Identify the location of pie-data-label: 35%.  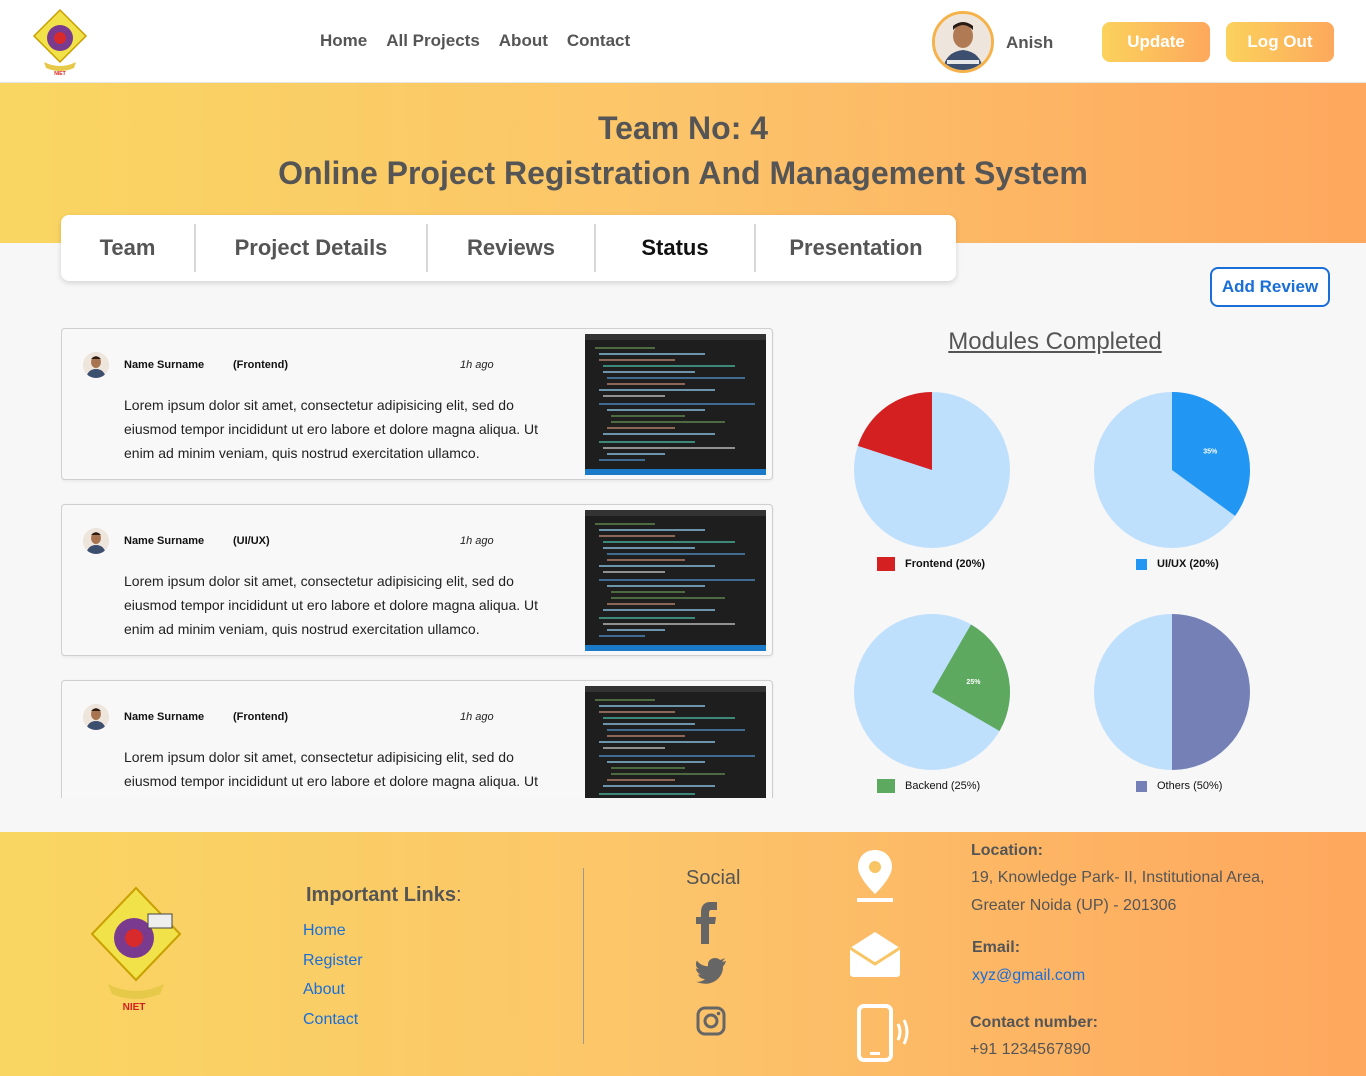
(1210, 452).